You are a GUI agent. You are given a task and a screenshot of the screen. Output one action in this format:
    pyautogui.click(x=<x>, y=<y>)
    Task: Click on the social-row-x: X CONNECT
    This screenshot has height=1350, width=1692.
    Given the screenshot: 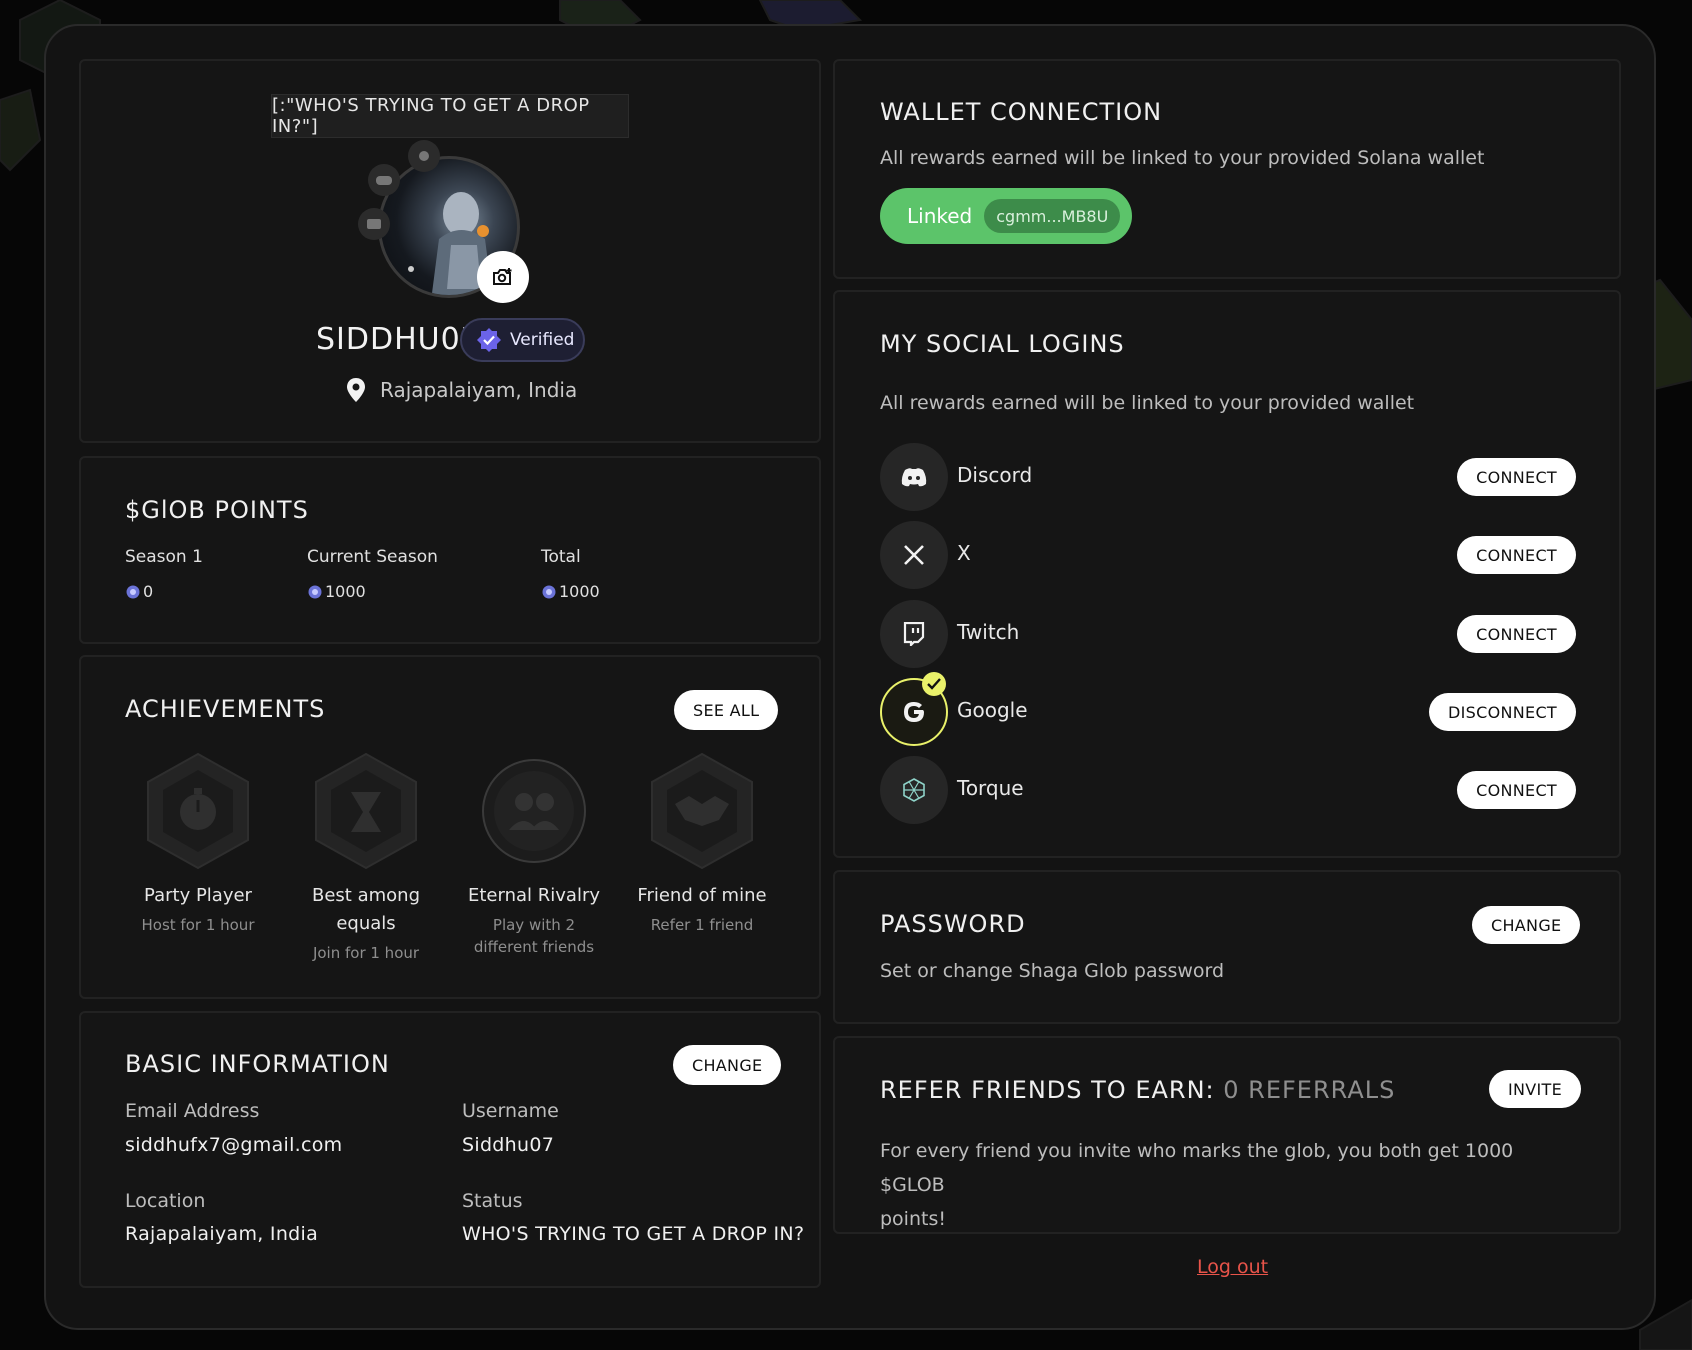 What is the action you would take?
    pyautogui.click(x=1228, y=555)
    